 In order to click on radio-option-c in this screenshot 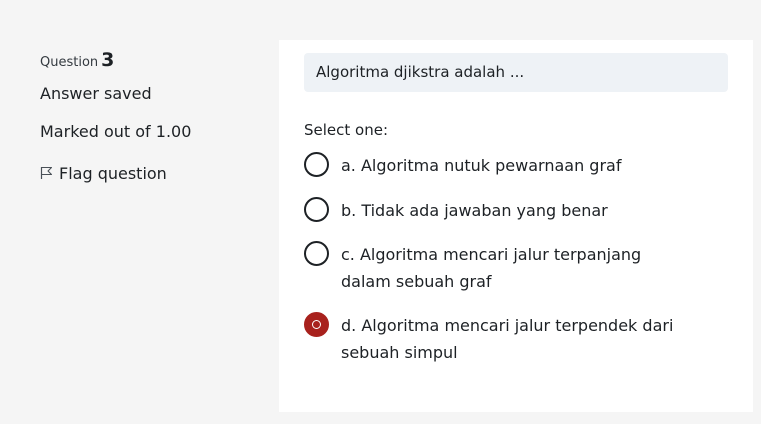, I will do `click(316, 253)`.